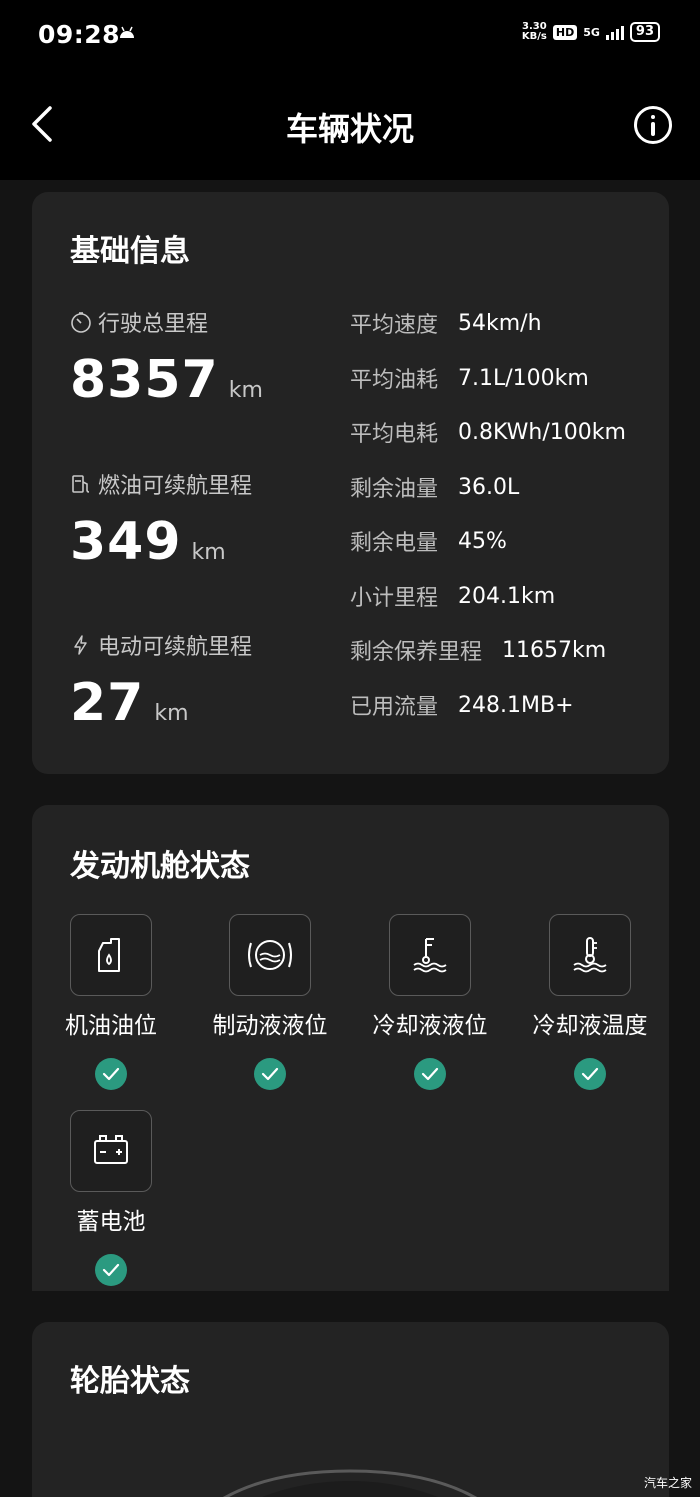 The height and width of the screenshot is (1497, 700). I want to click on stat-row-data-used: 已用流量 248.1MB+, so click(462, 705).